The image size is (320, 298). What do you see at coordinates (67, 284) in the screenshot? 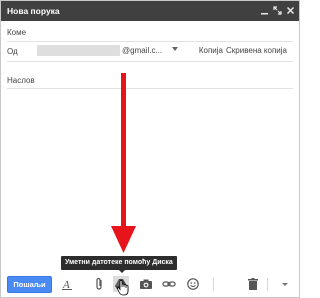
I see `formatting-icon: A` at bounding box center [67, 284].